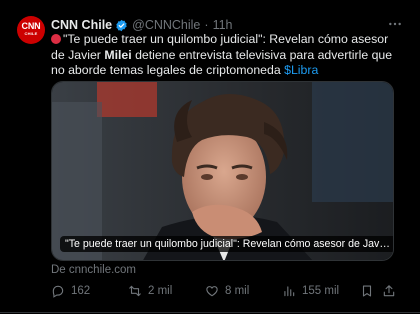 This screenshot has width=420, height=314. I want to click on retweet-count: 2 mil, so click(160, 291).